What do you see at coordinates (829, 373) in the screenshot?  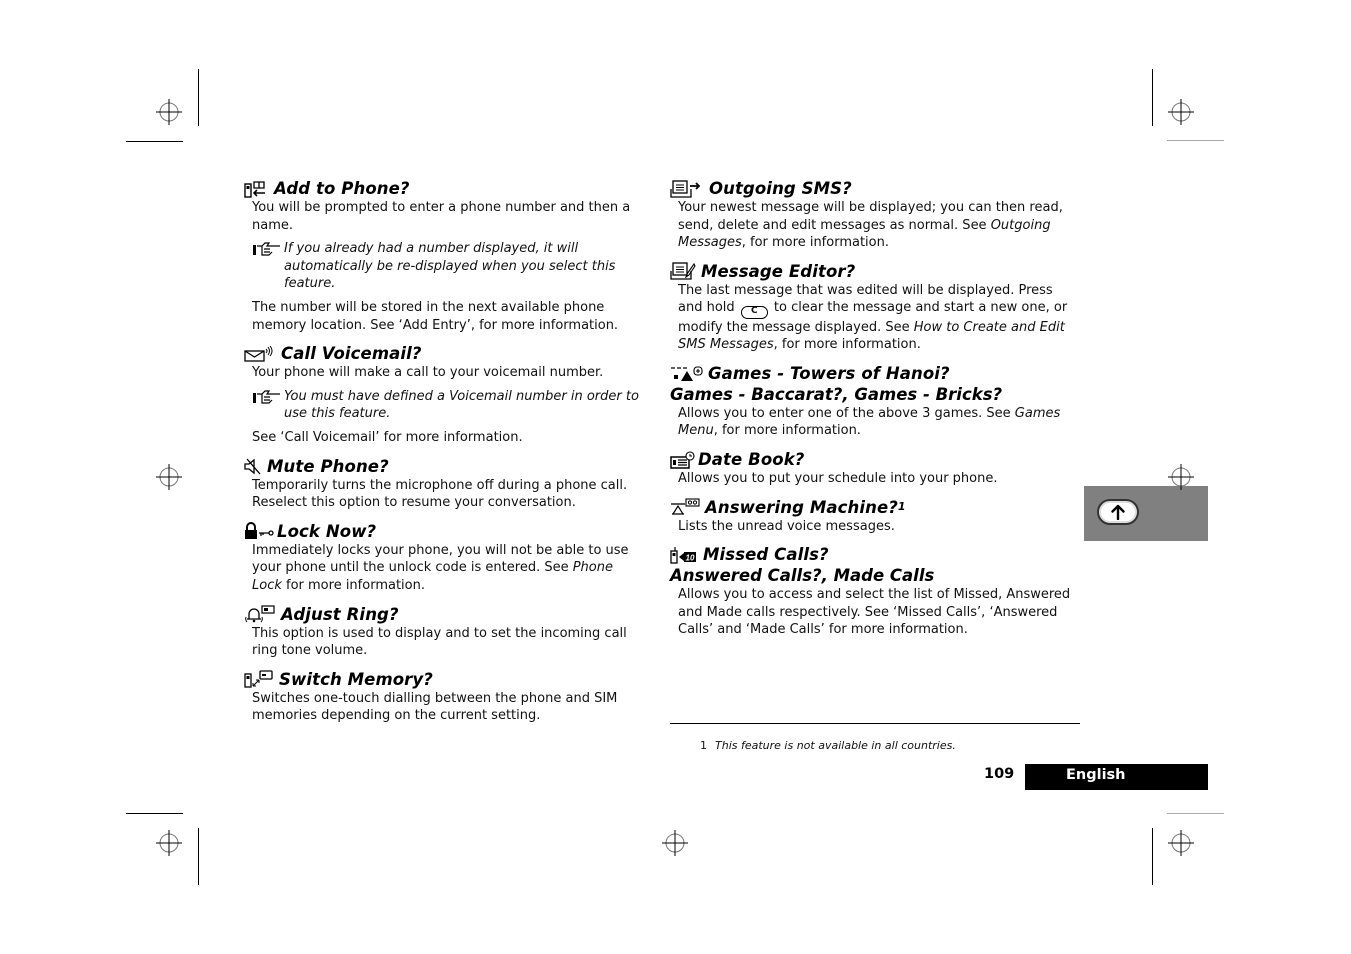 I see `heading-text: Games - Towers of Hanoi?` at bounding box center [829, 373].